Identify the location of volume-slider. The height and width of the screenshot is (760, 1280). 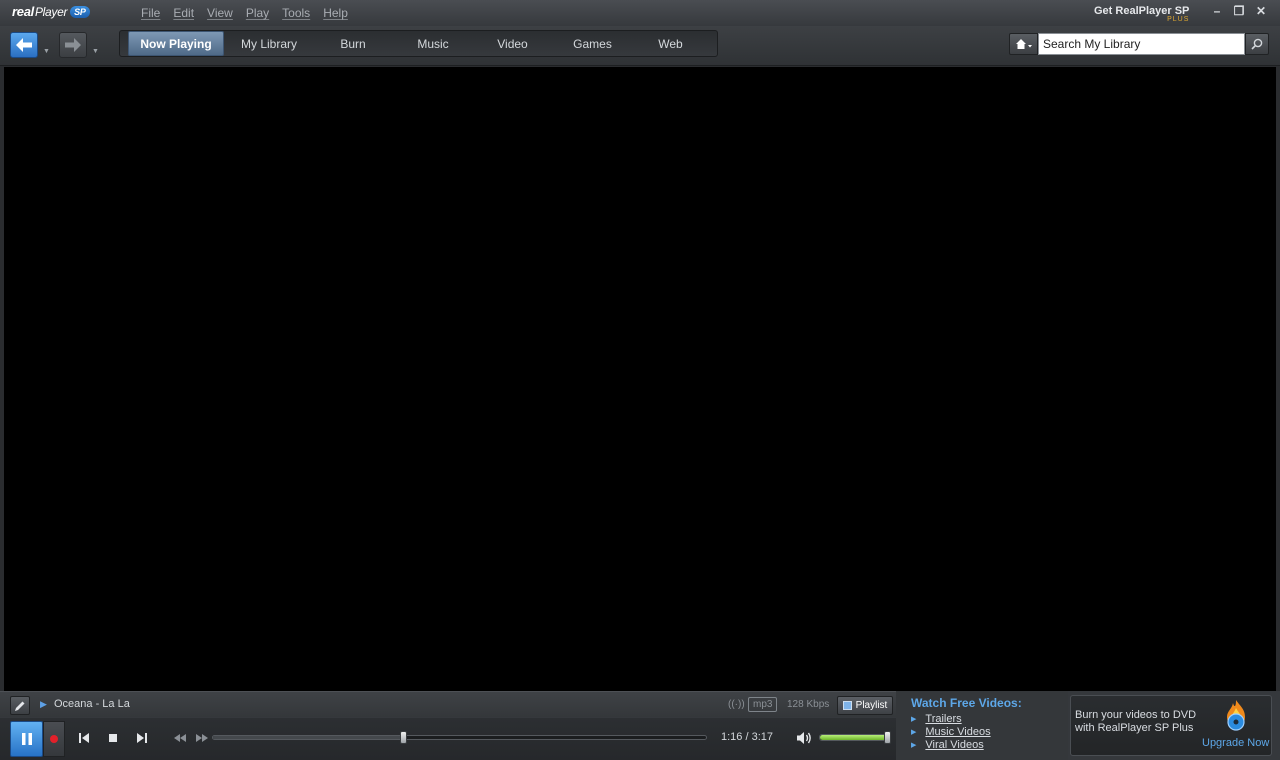
(855, 737).